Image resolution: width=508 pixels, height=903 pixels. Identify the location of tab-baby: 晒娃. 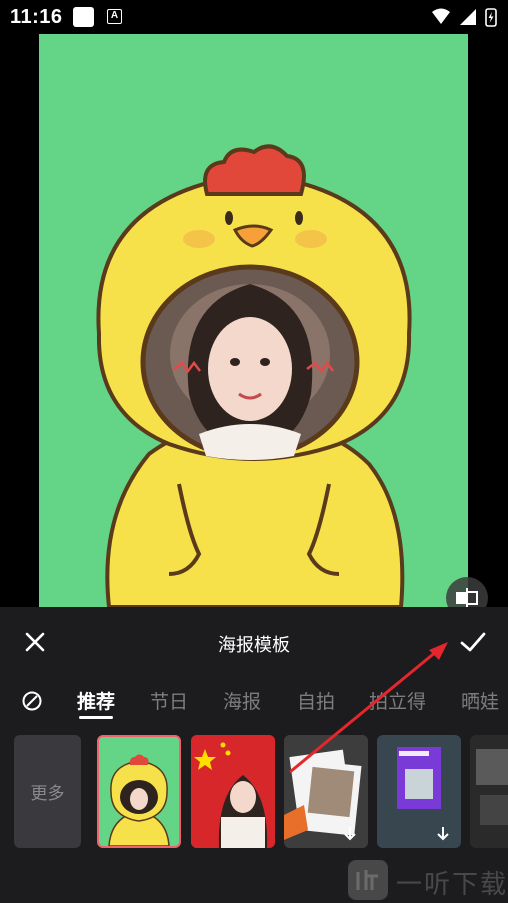
(480, 700).